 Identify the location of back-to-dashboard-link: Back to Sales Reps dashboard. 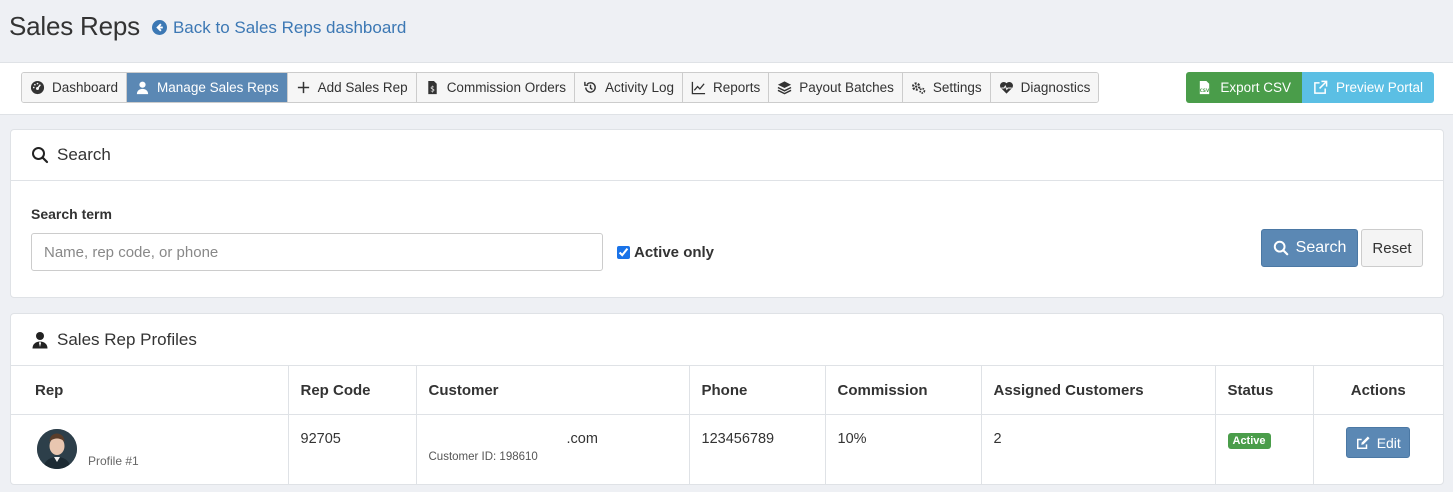
(279, 27).